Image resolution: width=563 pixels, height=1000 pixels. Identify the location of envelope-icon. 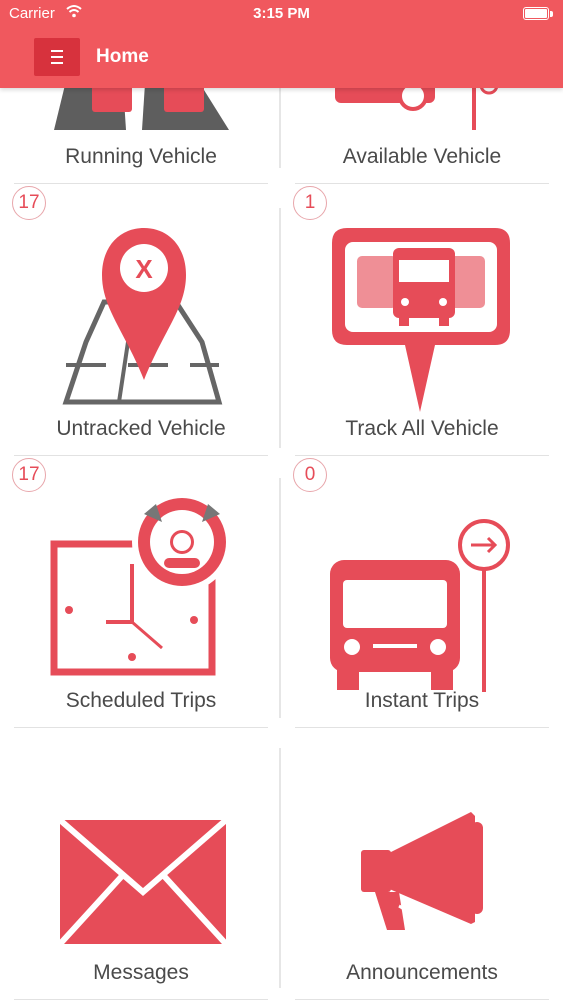
(141, 844).